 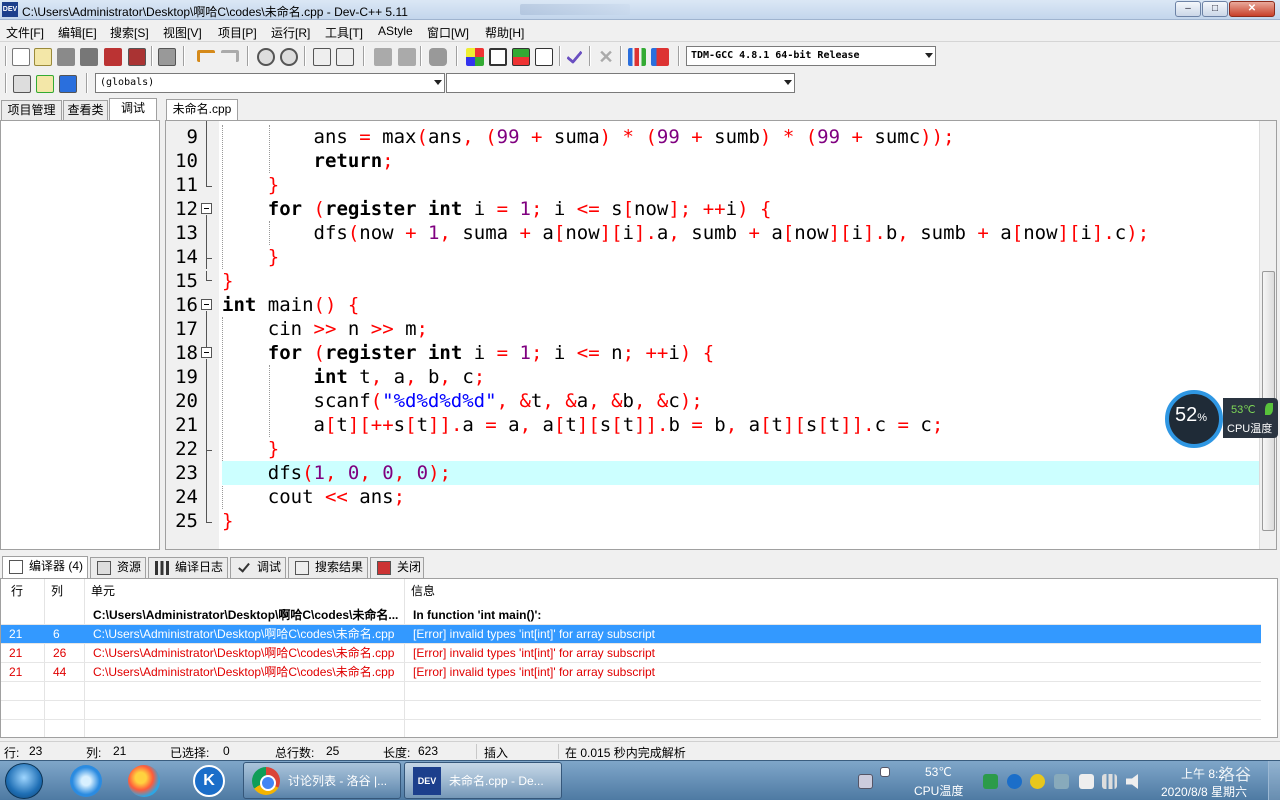 I want to click on input-method-icon, so click(x=885, y=772).